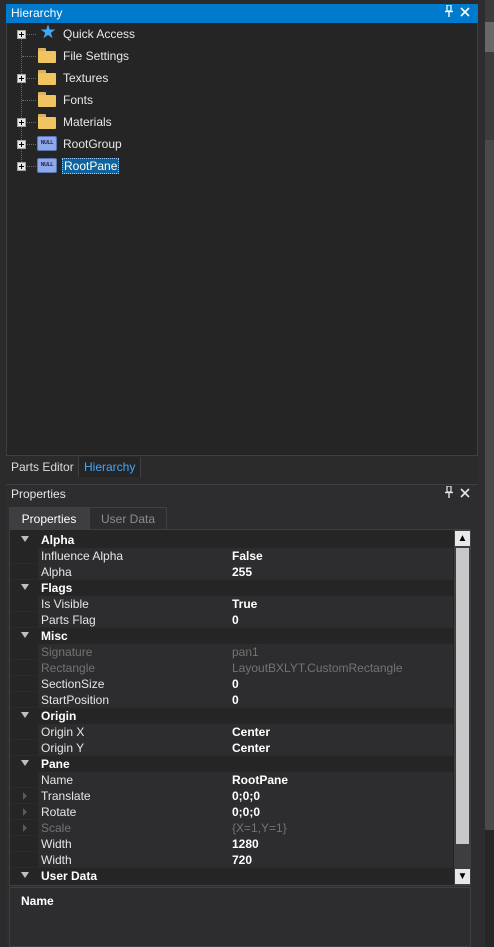 This screenshot has width=494, height=947. I want to click on property-value: 255, so click(242, 572).